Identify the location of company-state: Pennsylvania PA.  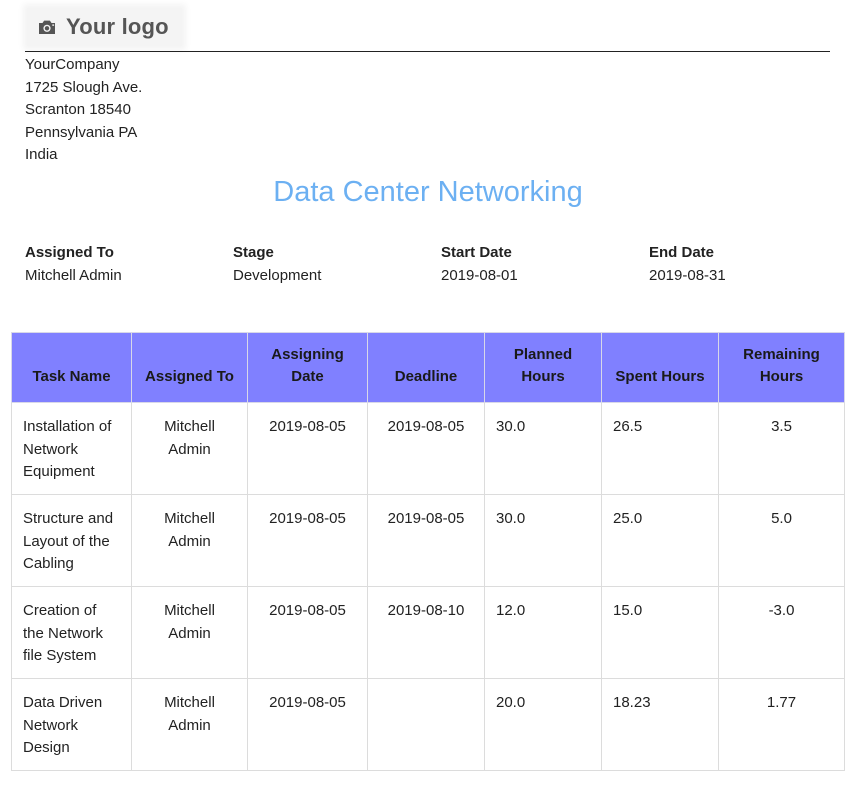
(81, 132).